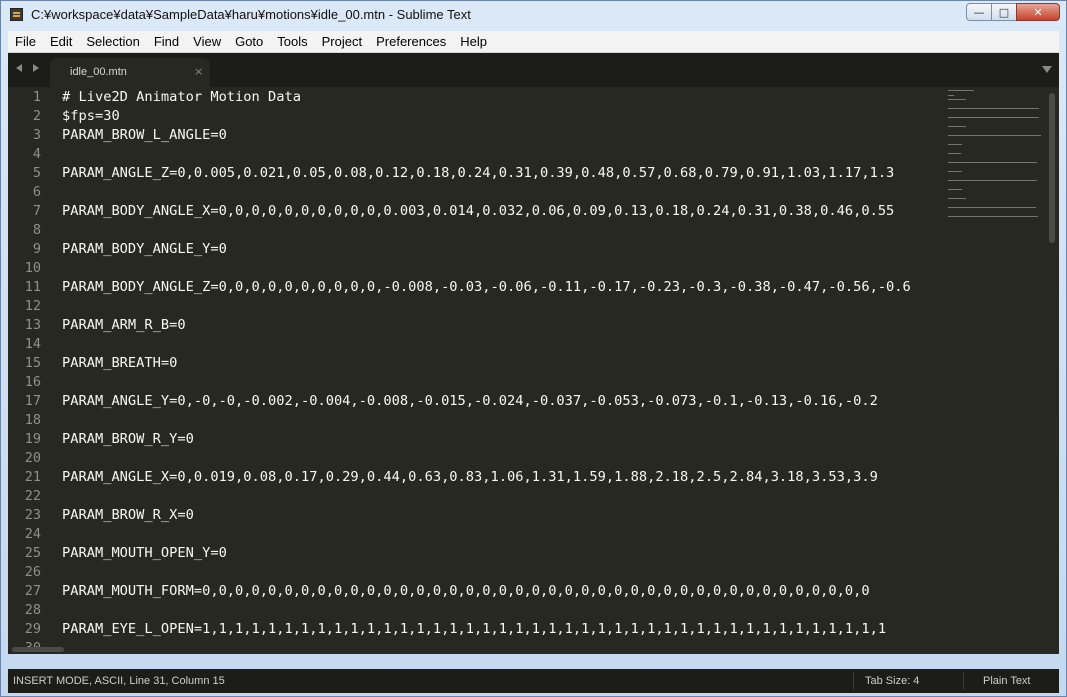  I want to click on vertical-scrollbar, so click(1052, 370).